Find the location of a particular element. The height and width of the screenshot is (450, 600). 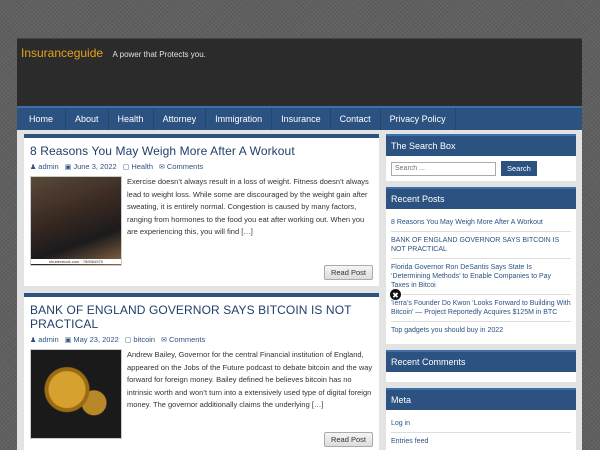

widget-title: The Search Box is located at coordinates (481, 145).